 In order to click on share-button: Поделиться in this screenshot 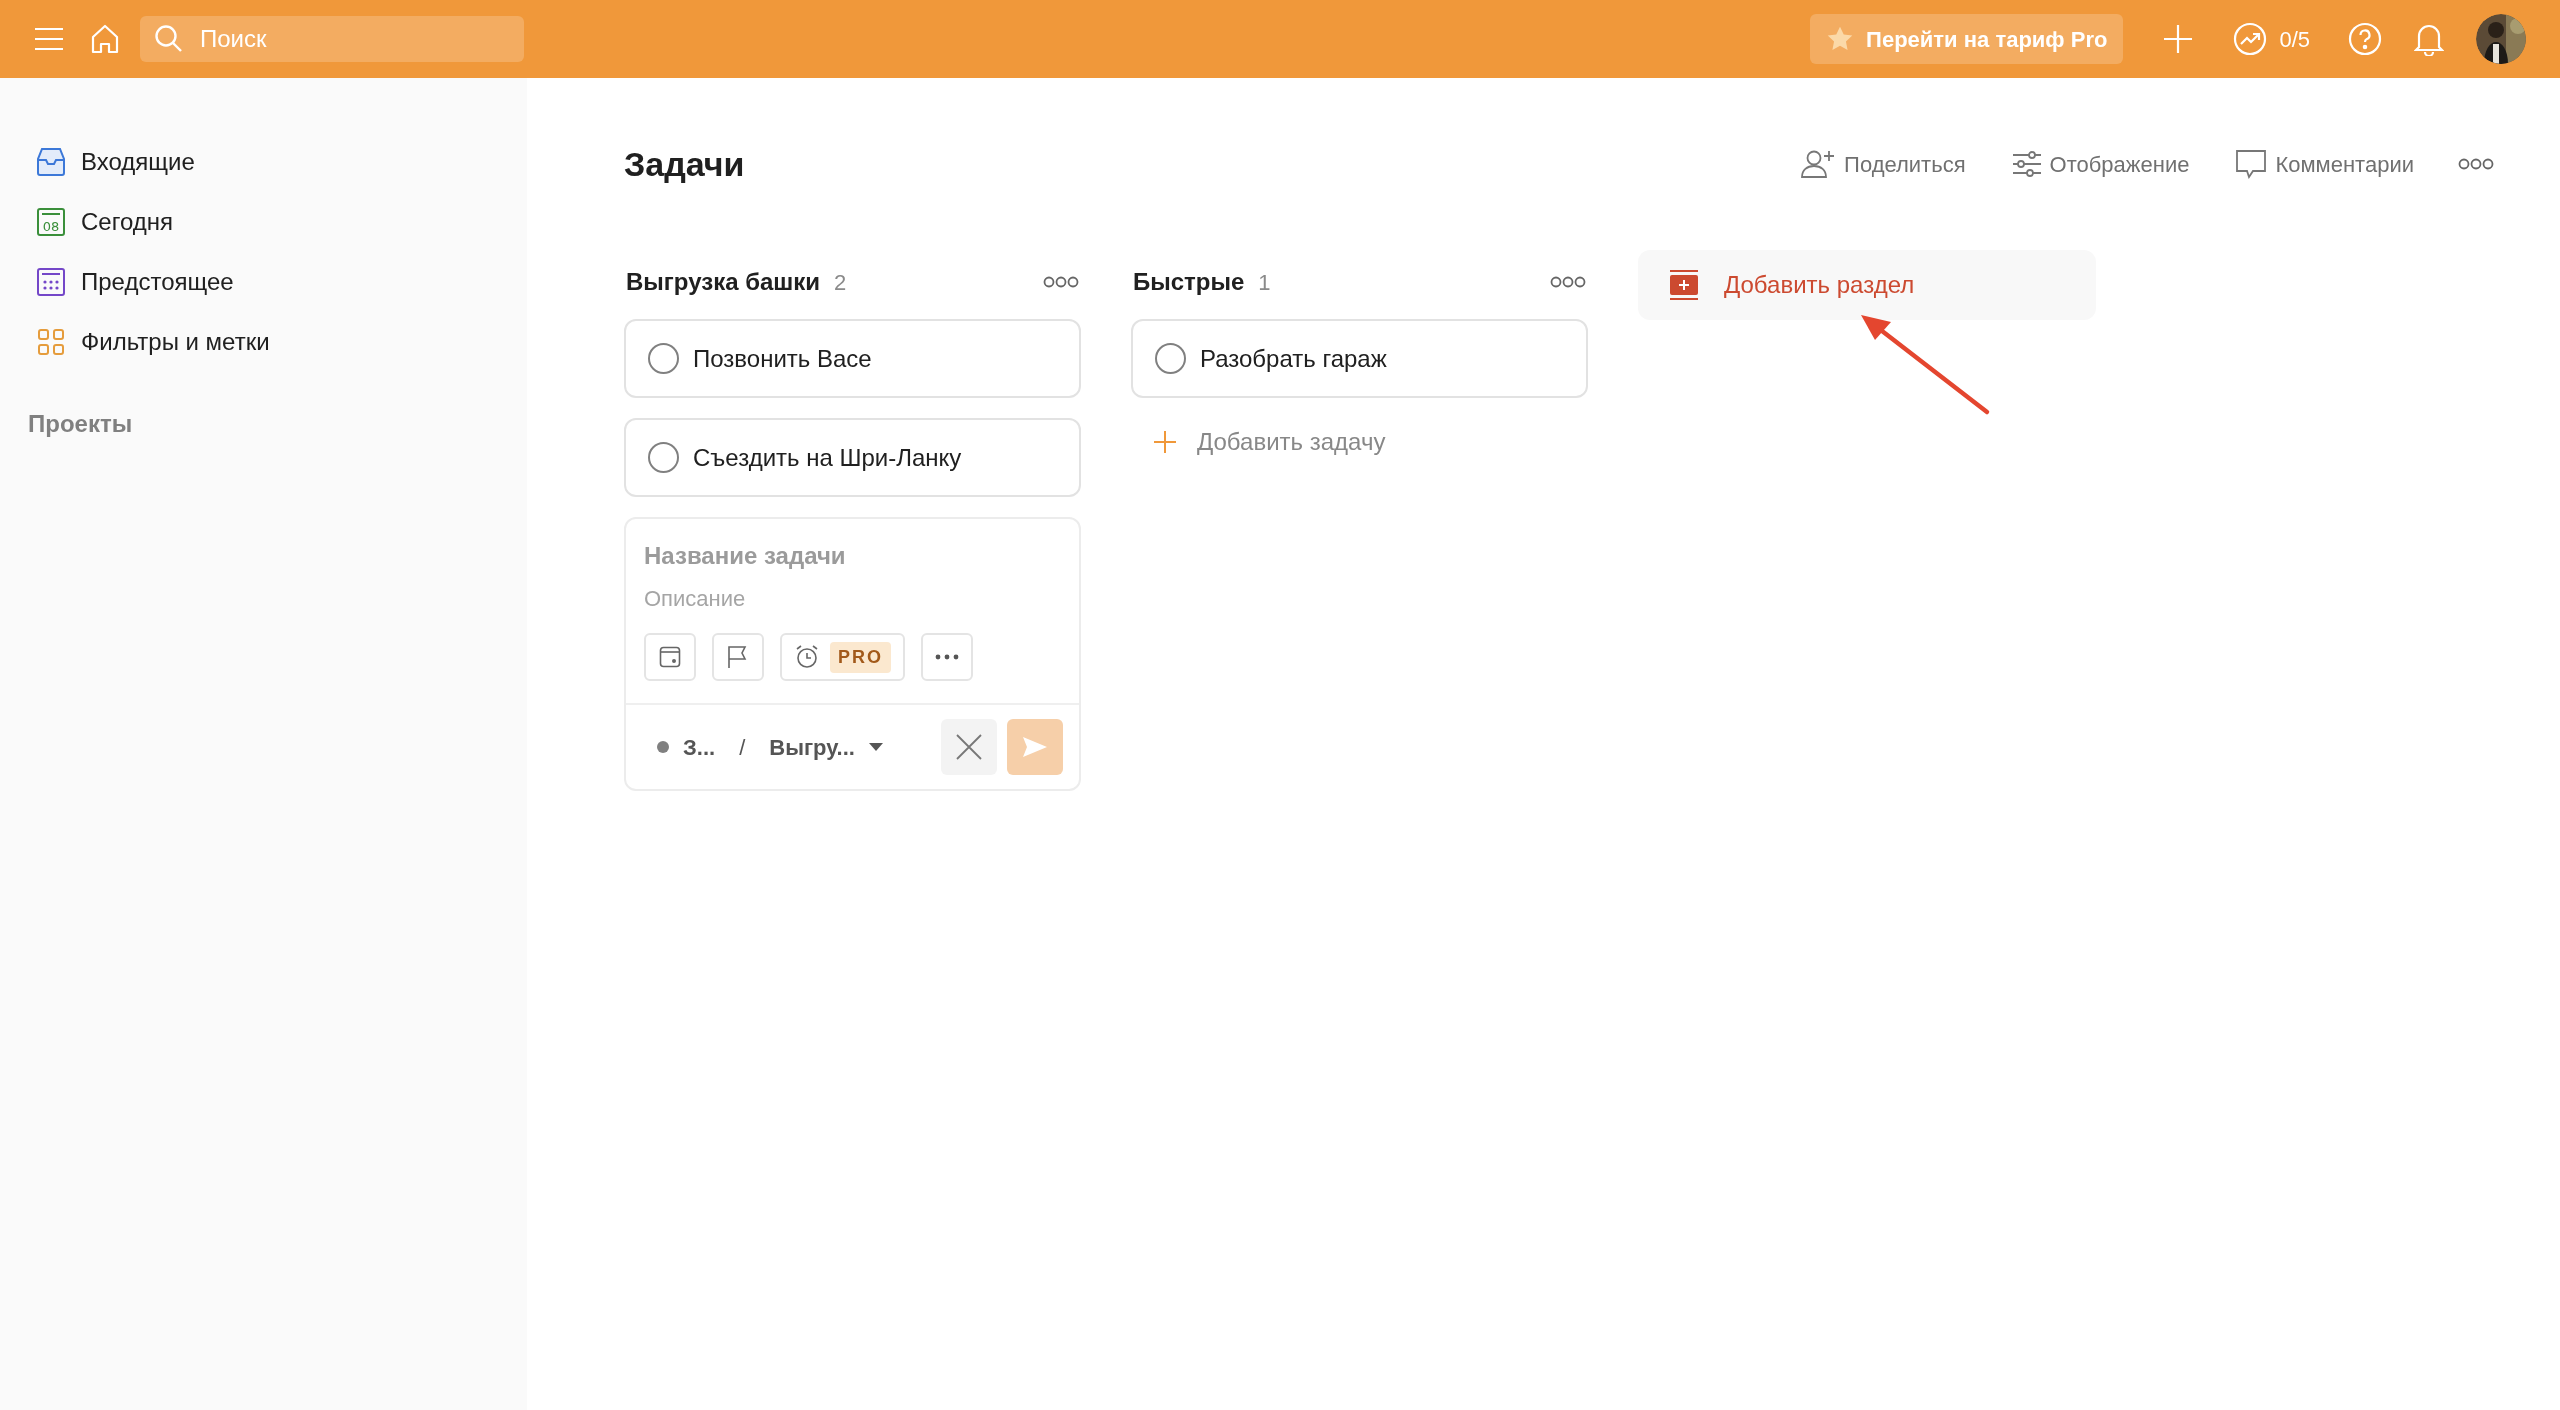, I will do `click(1883, 164)`.